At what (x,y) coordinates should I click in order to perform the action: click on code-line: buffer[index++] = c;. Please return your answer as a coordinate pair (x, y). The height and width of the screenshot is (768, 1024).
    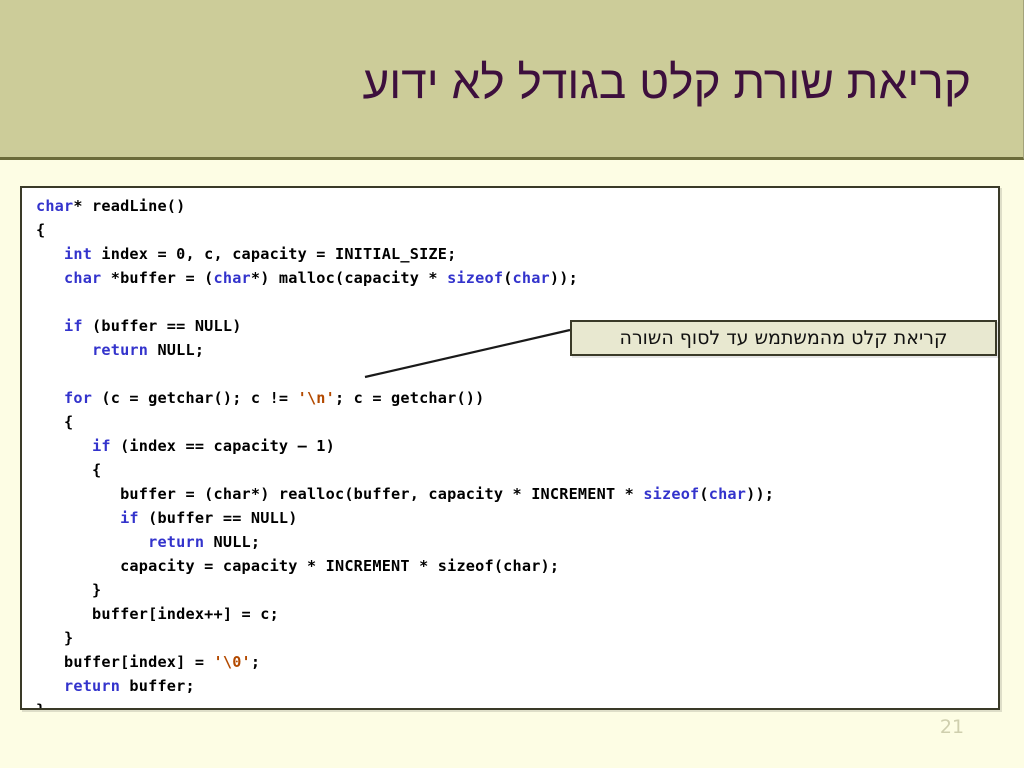
    Looking at the image, I should click on (157, 614).